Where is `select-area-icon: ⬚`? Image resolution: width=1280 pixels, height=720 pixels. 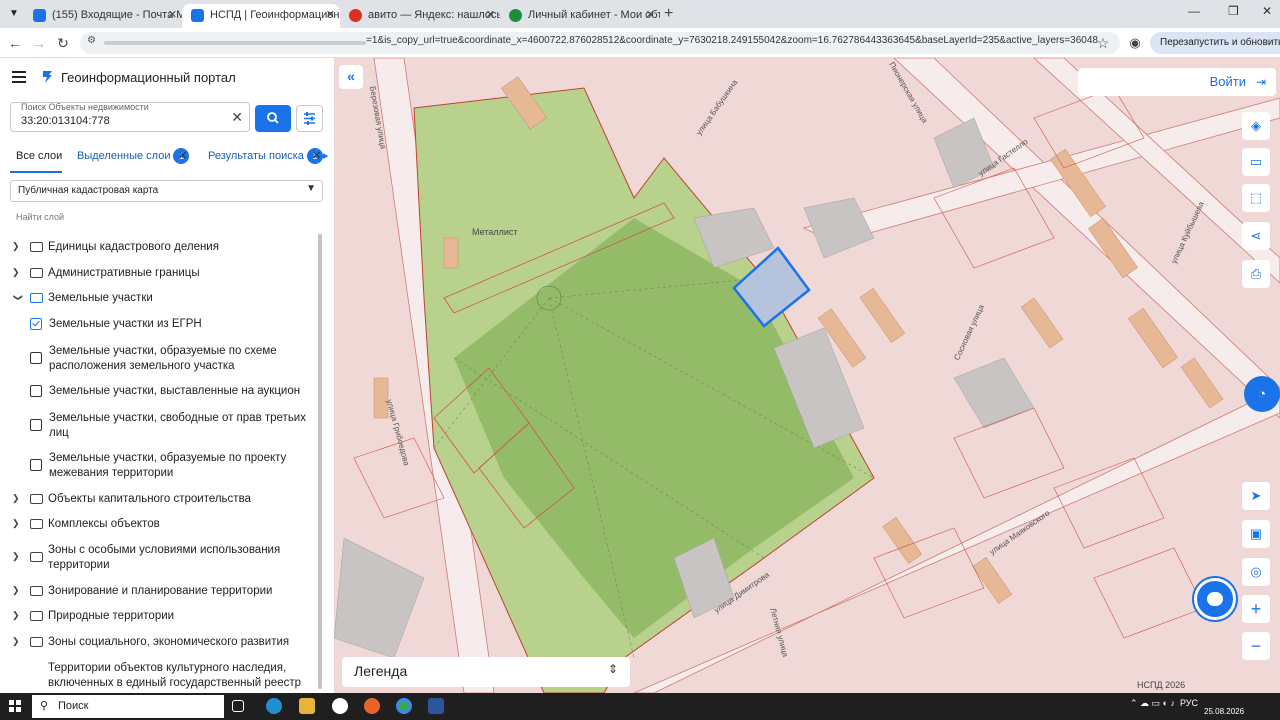
select-area-icon: ⬚ is located at coordinates (1256, 198).